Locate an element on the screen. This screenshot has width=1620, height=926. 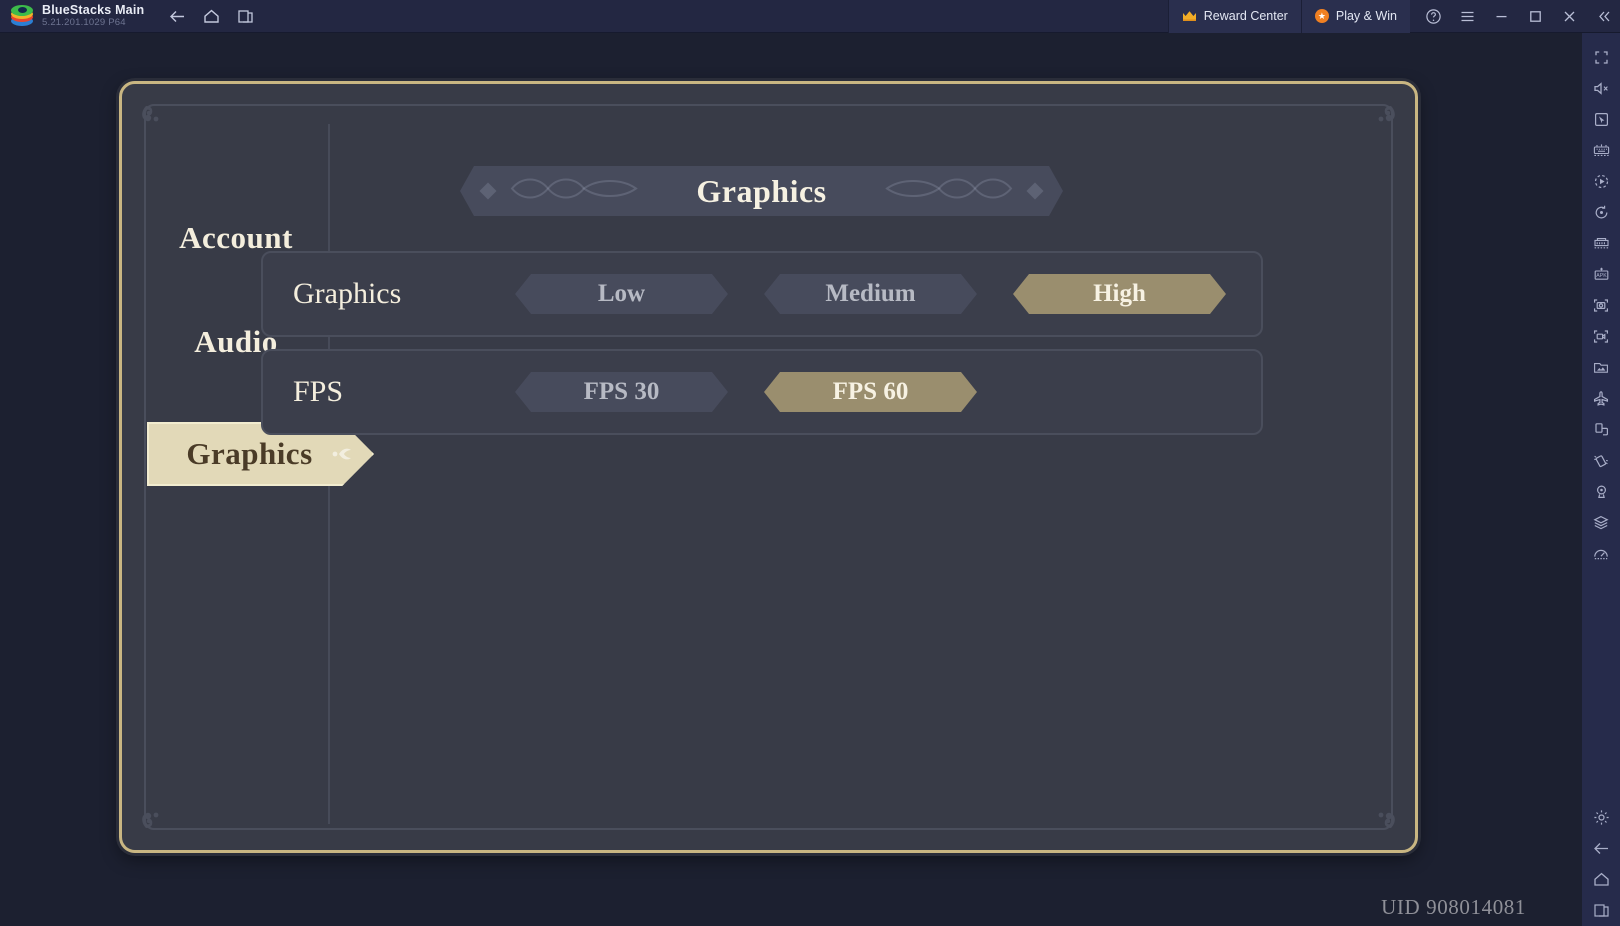
hamburger-menu-icon is located at coordinates (1467, 16).